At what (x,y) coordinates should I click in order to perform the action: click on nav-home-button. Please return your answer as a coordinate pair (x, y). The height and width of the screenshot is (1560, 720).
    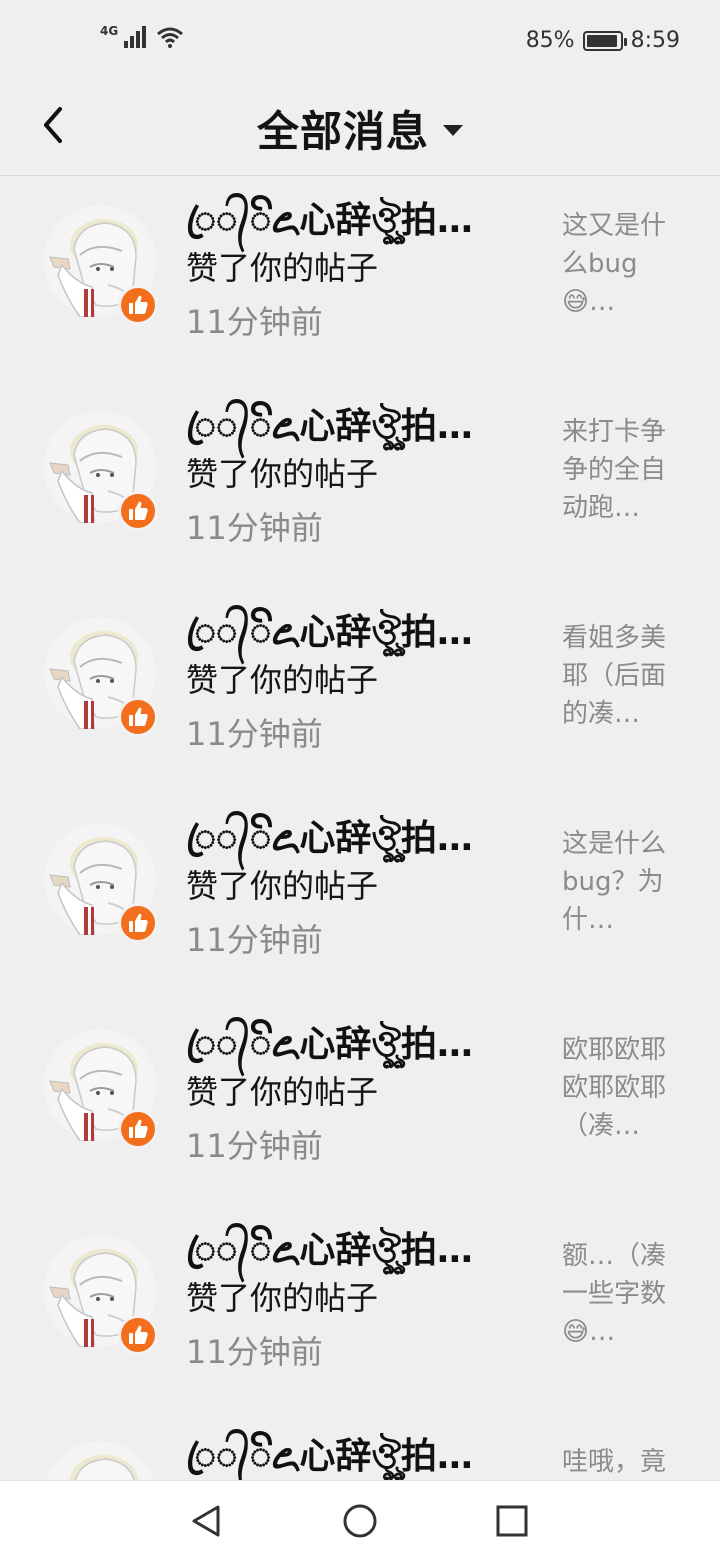
    Looking at the image, I should click on (360, 1521).